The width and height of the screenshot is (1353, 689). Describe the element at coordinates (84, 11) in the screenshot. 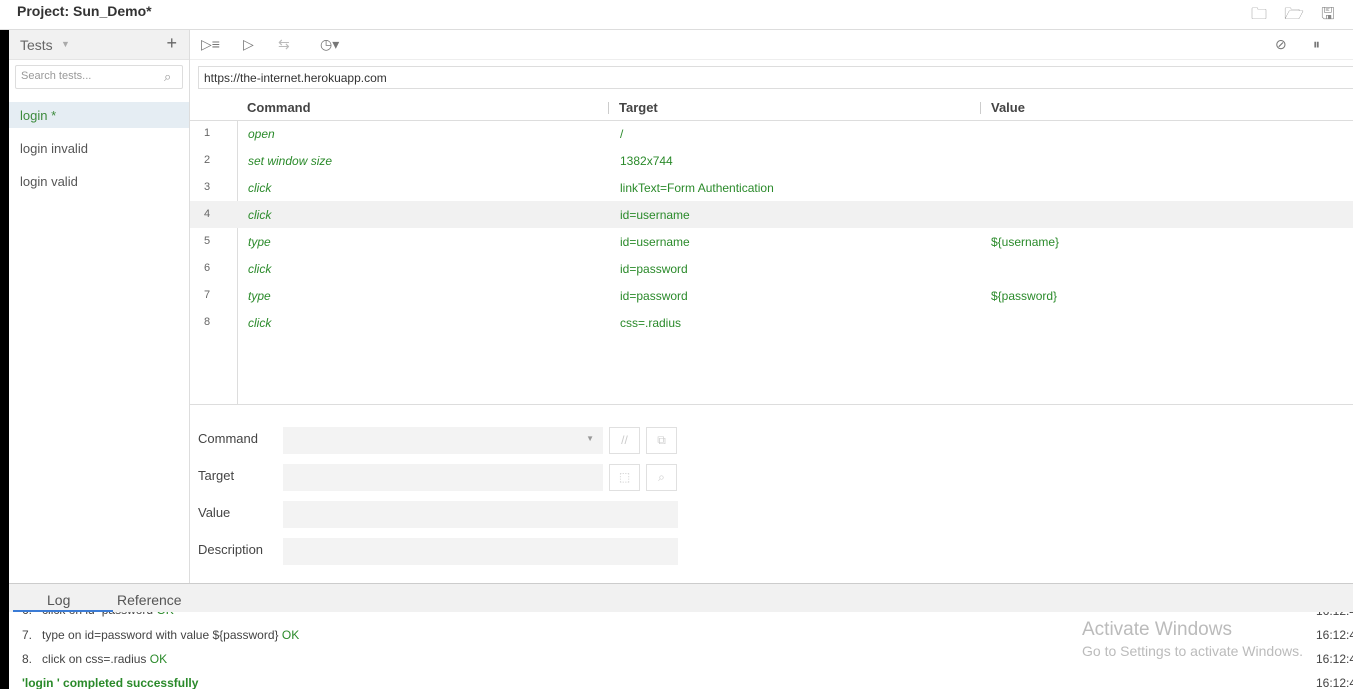

I see `project-title: Project: Sun_Demo*` at that location.